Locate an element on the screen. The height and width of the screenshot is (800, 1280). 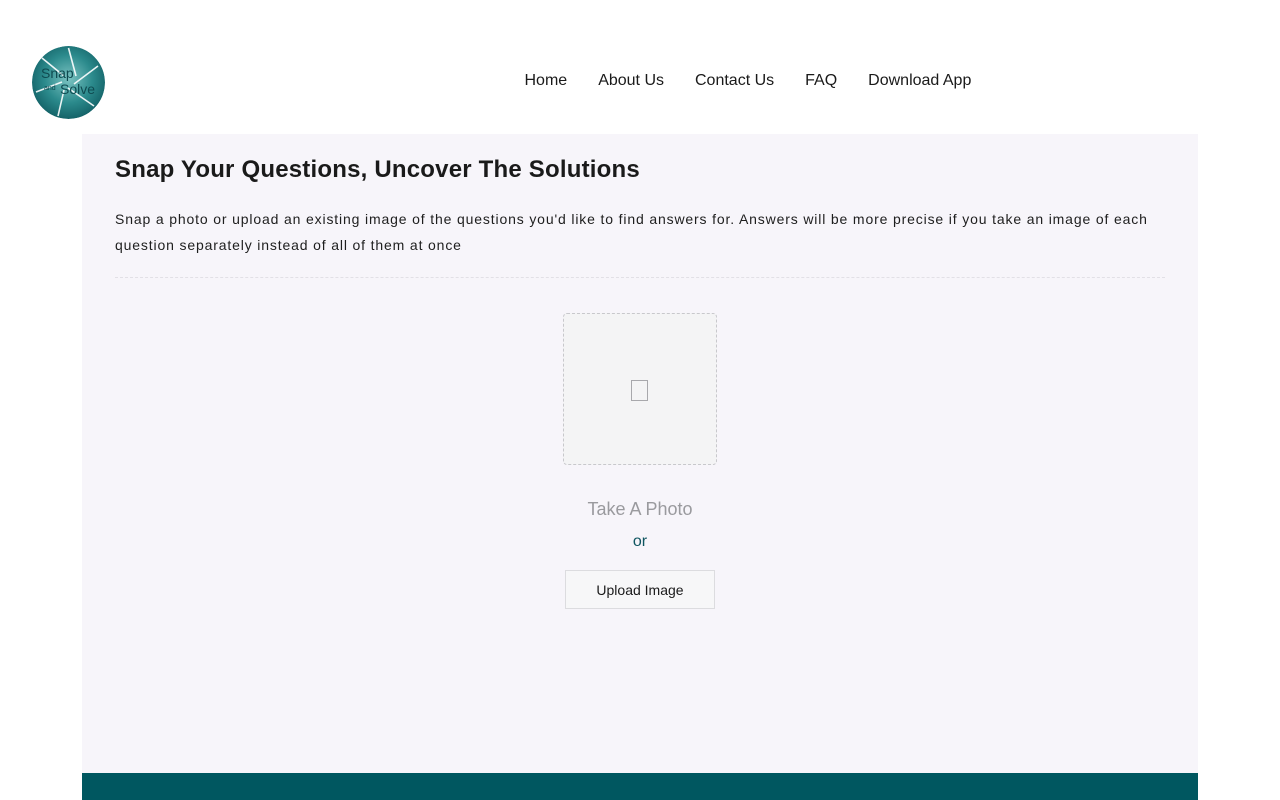
nav-faq: FAQ is located at coordinates (821, 81).